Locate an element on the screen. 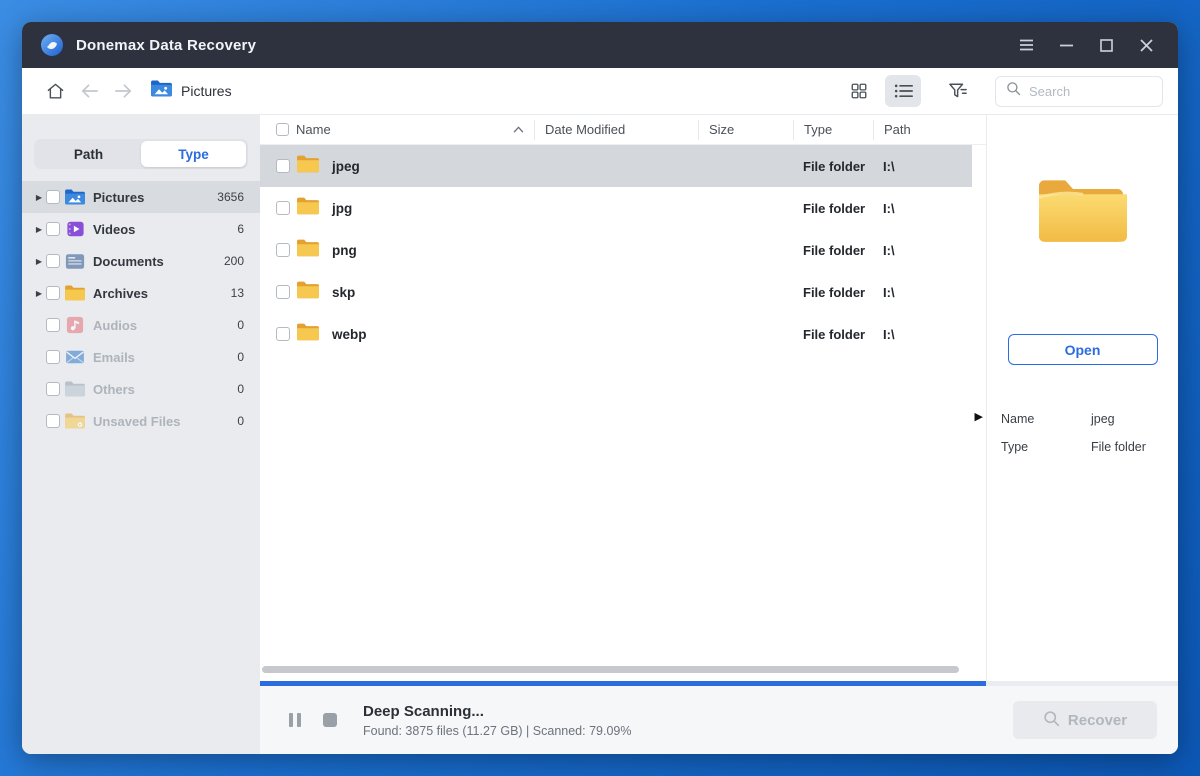 This screenshot has width=1200, height=776. close-button is located at coordinates (1146, 45).